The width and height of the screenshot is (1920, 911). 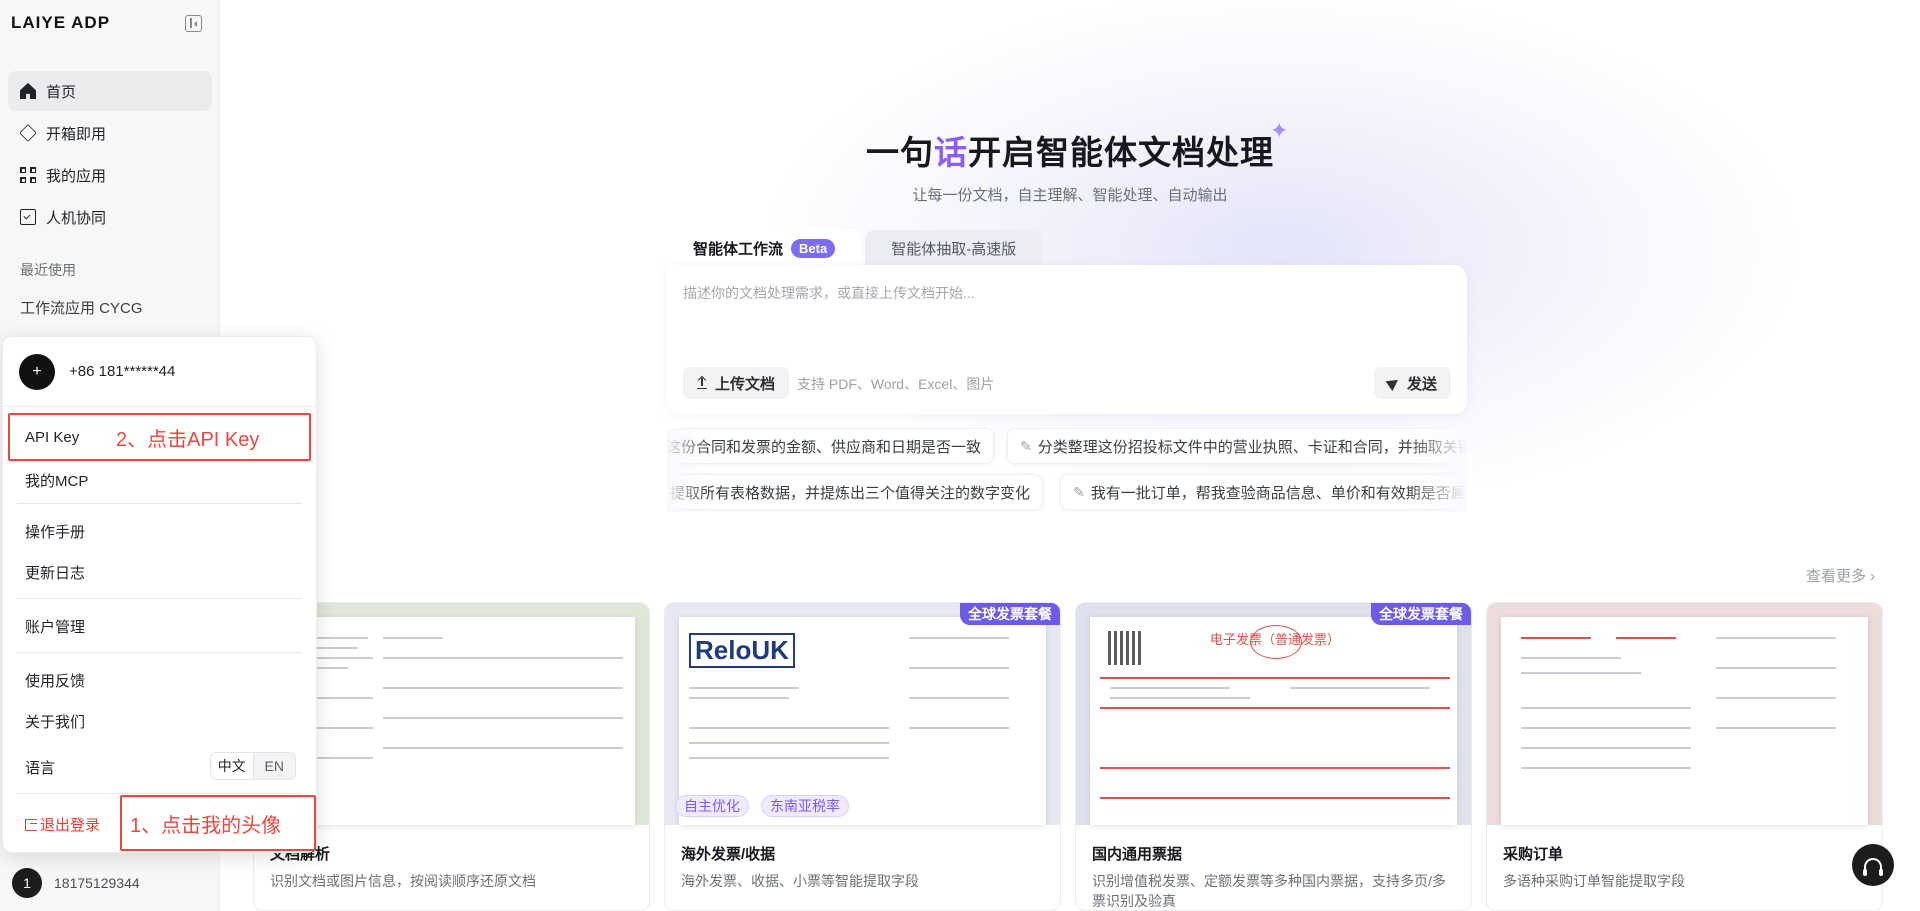 What do you see at coordinates (1393, 383) in the screenshot?
I see `send-icon` at bounding box center [1393, 383].